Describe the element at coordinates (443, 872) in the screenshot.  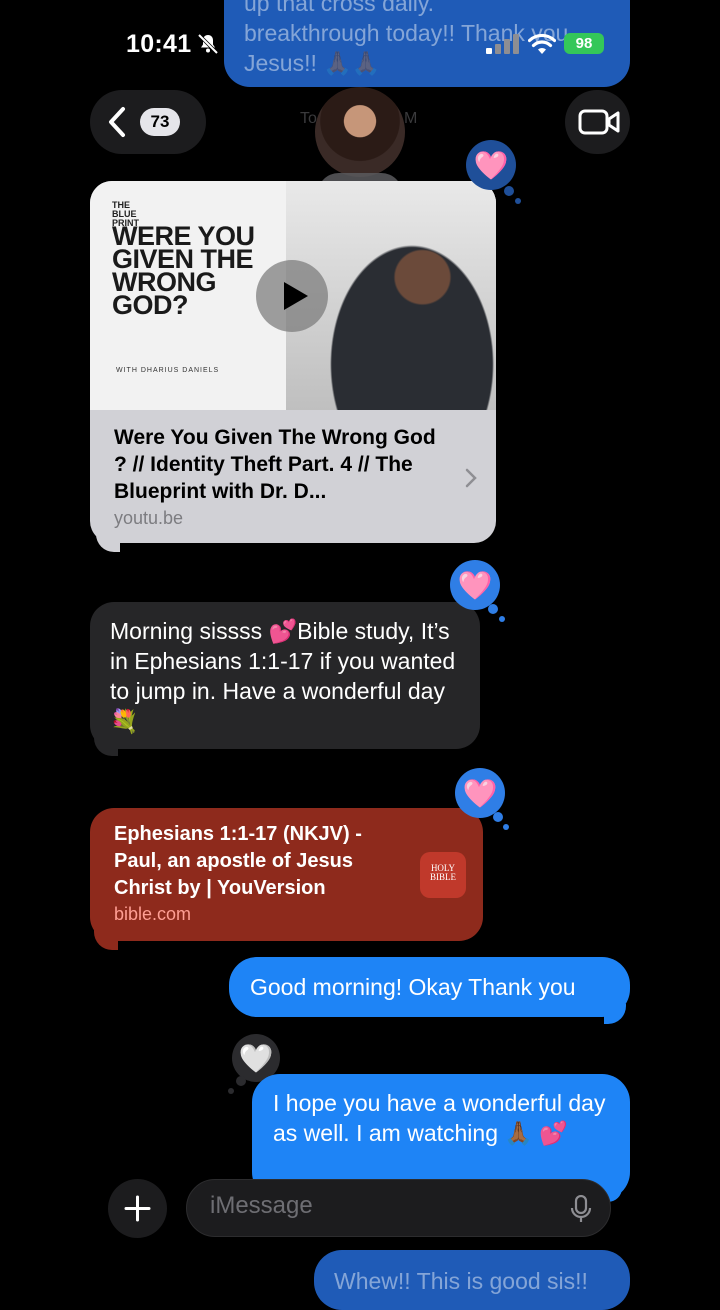
I see `bible-icon-label: HOLY BIBLE` at that location.